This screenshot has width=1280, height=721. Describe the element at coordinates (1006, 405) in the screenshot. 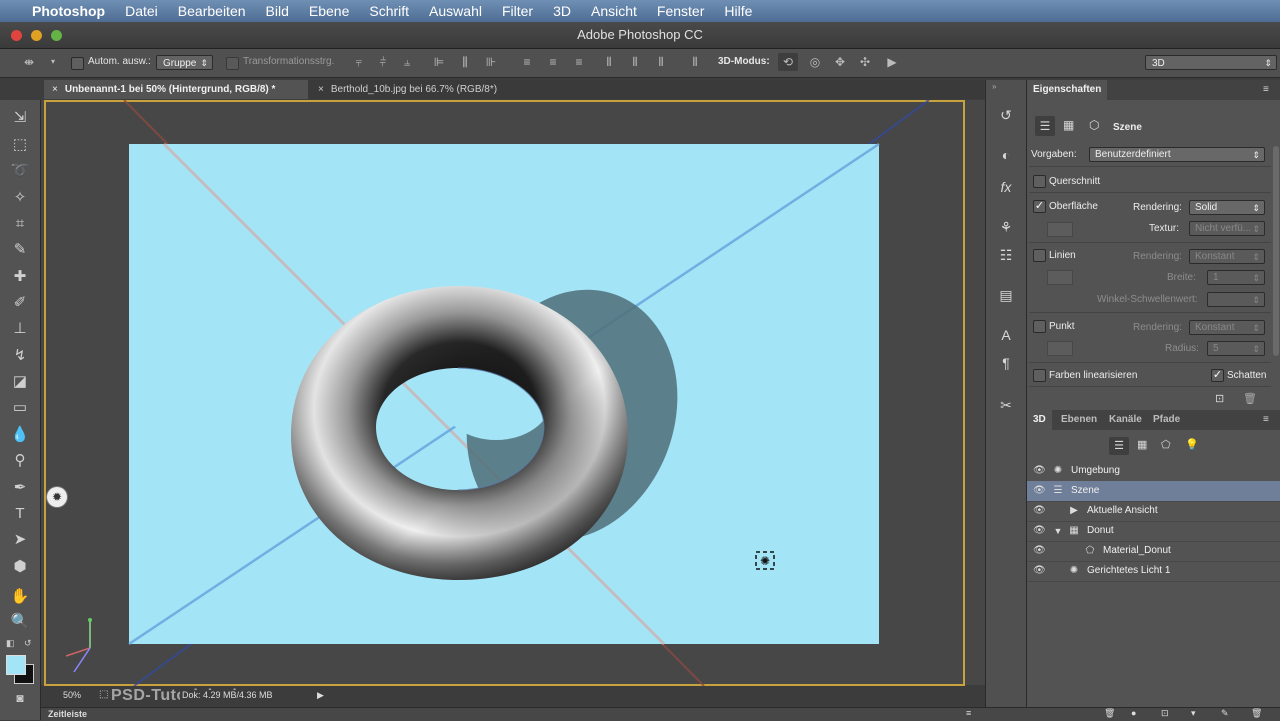

I see `tools-presets-icon: ✂` at that location.